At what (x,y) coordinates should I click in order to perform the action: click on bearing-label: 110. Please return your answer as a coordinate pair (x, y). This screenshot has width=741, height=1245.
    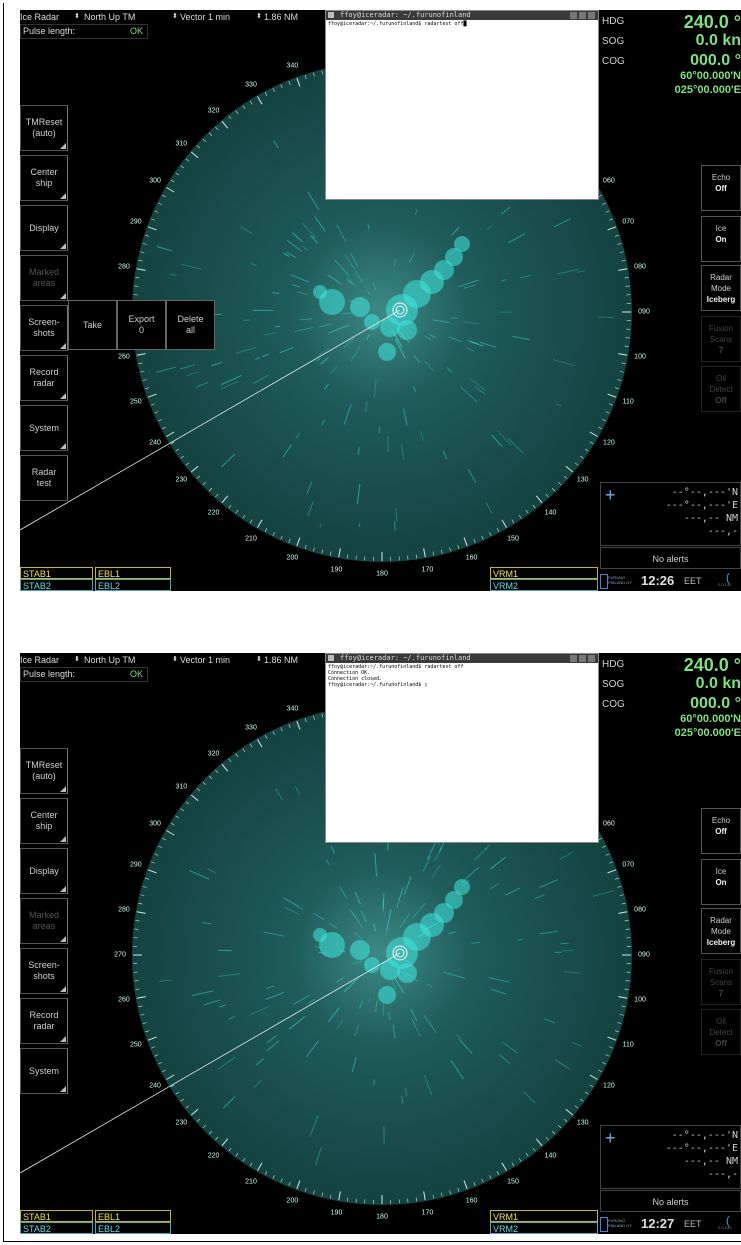
    Looking at the image, I should click on (628, 402).